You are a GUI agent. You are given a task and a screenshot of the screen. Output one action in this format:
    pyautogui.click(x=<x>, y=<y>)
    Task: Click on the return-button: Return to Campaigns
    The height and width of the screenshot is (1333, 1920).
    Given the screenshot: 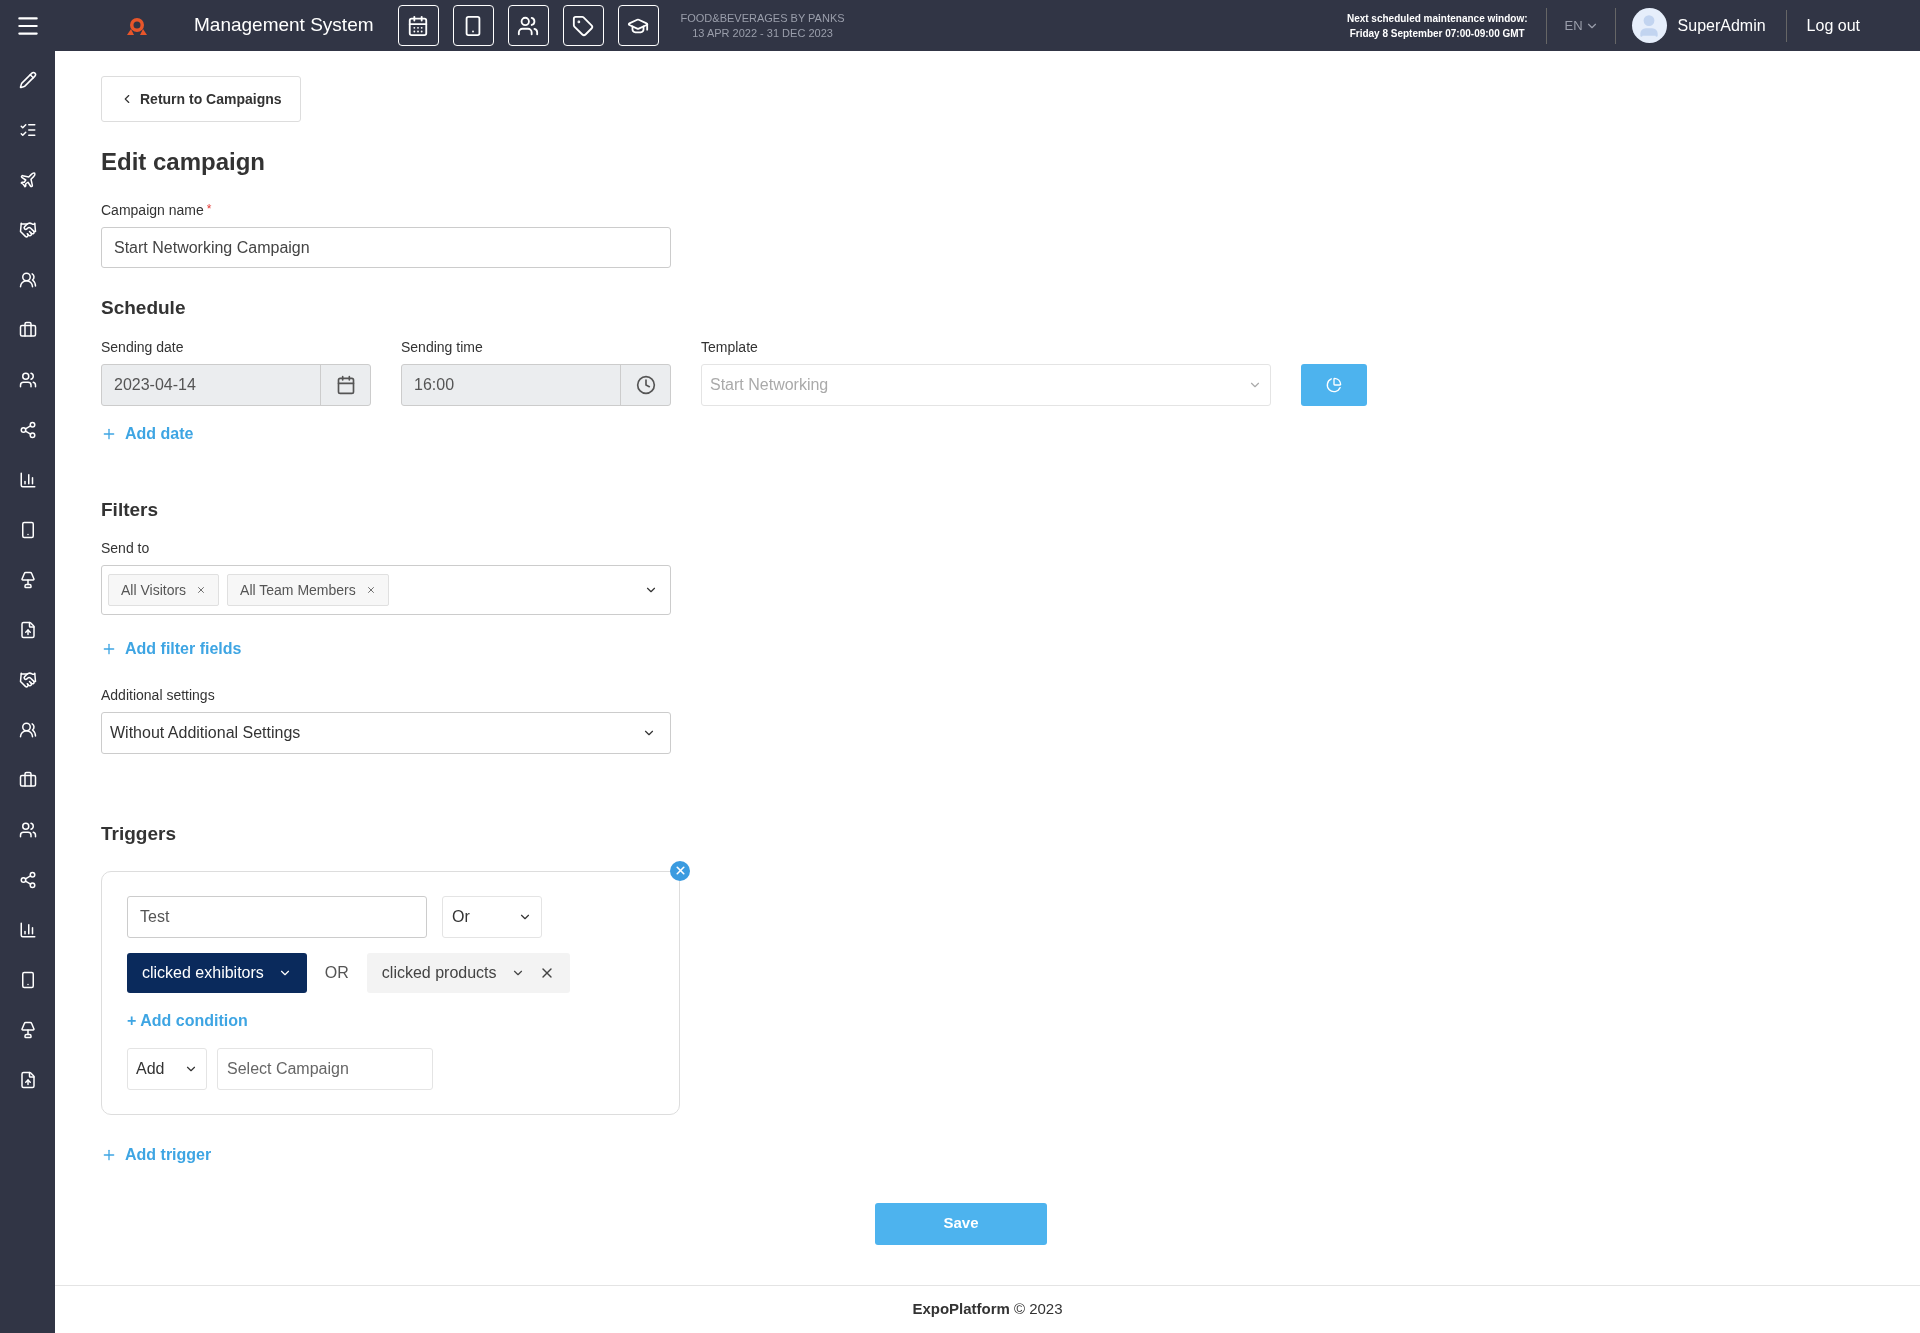 What is the action you would take?
    pyautogui.click(x=201, y=99)
    